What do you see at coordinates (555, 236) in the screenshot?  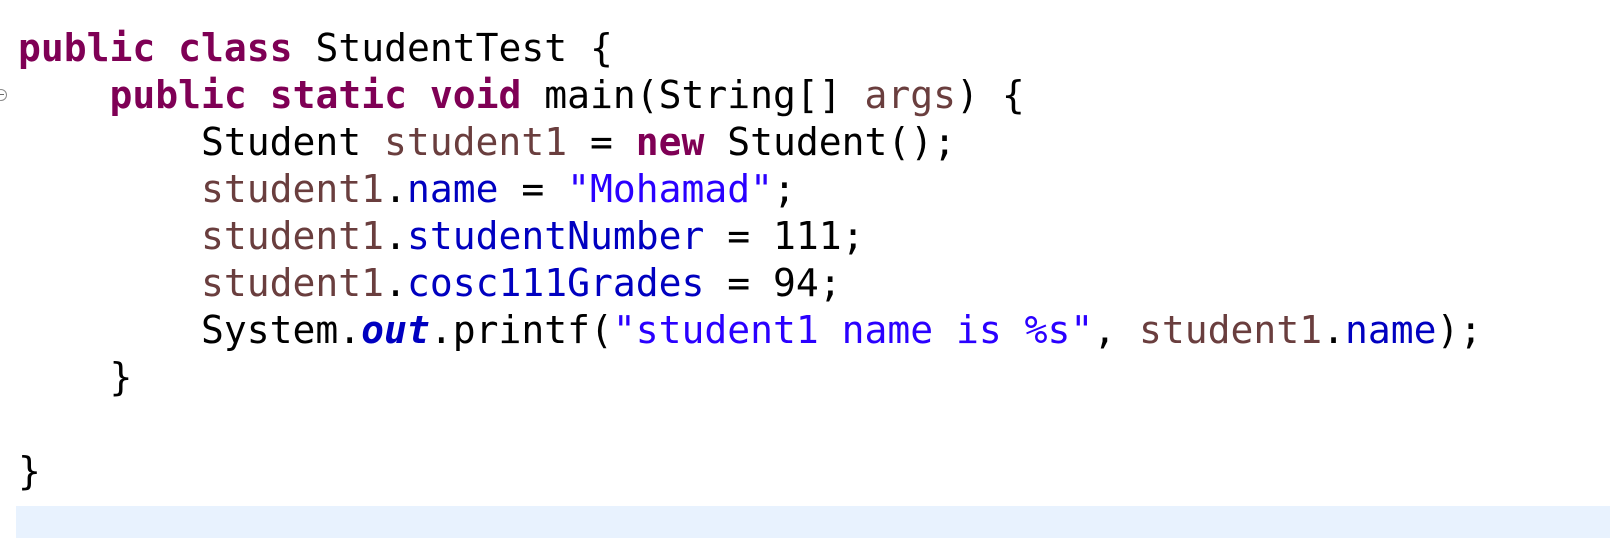 I see `field-token: studentNumber` at bounding box center [555, 236].